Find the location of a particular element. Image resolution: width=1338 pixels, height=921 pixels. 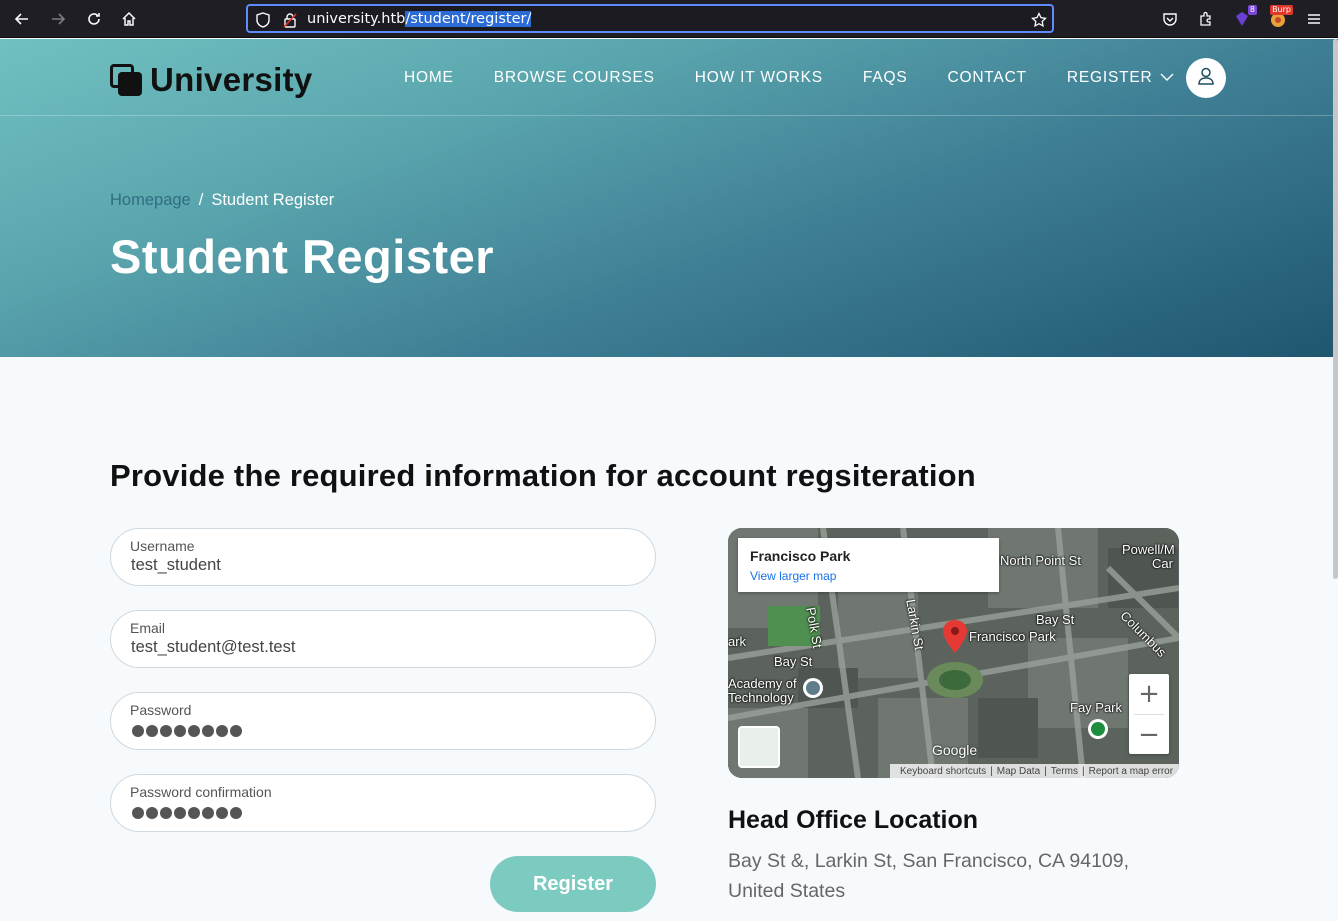

url-bar: university.htb/student/register/ is located at coordinates (650, 18).